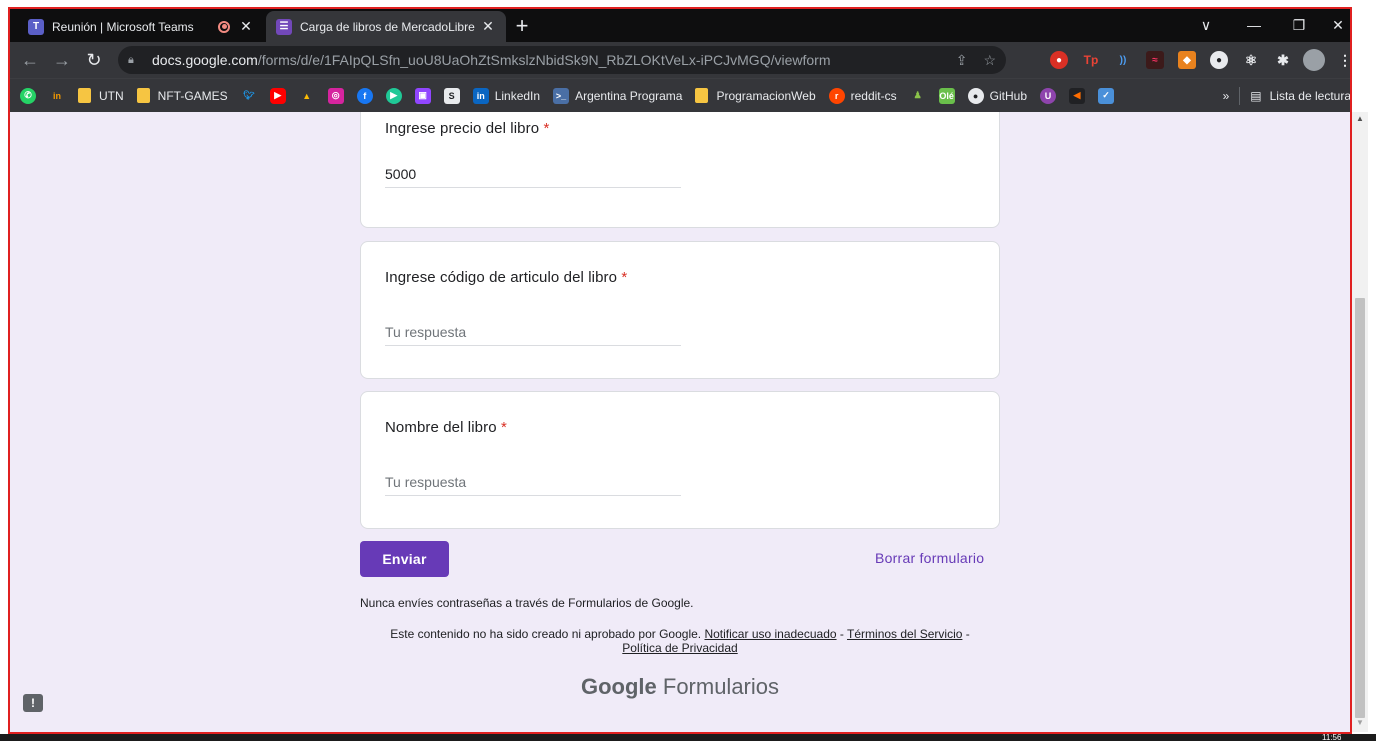 Image resolution: width=1376 pixels, height=741 pixels. What do you see at coordinates (1155, 60) in the screenshot?
I see `extension-chevrons-icon: ≈` at bounding box center [1155, 60].